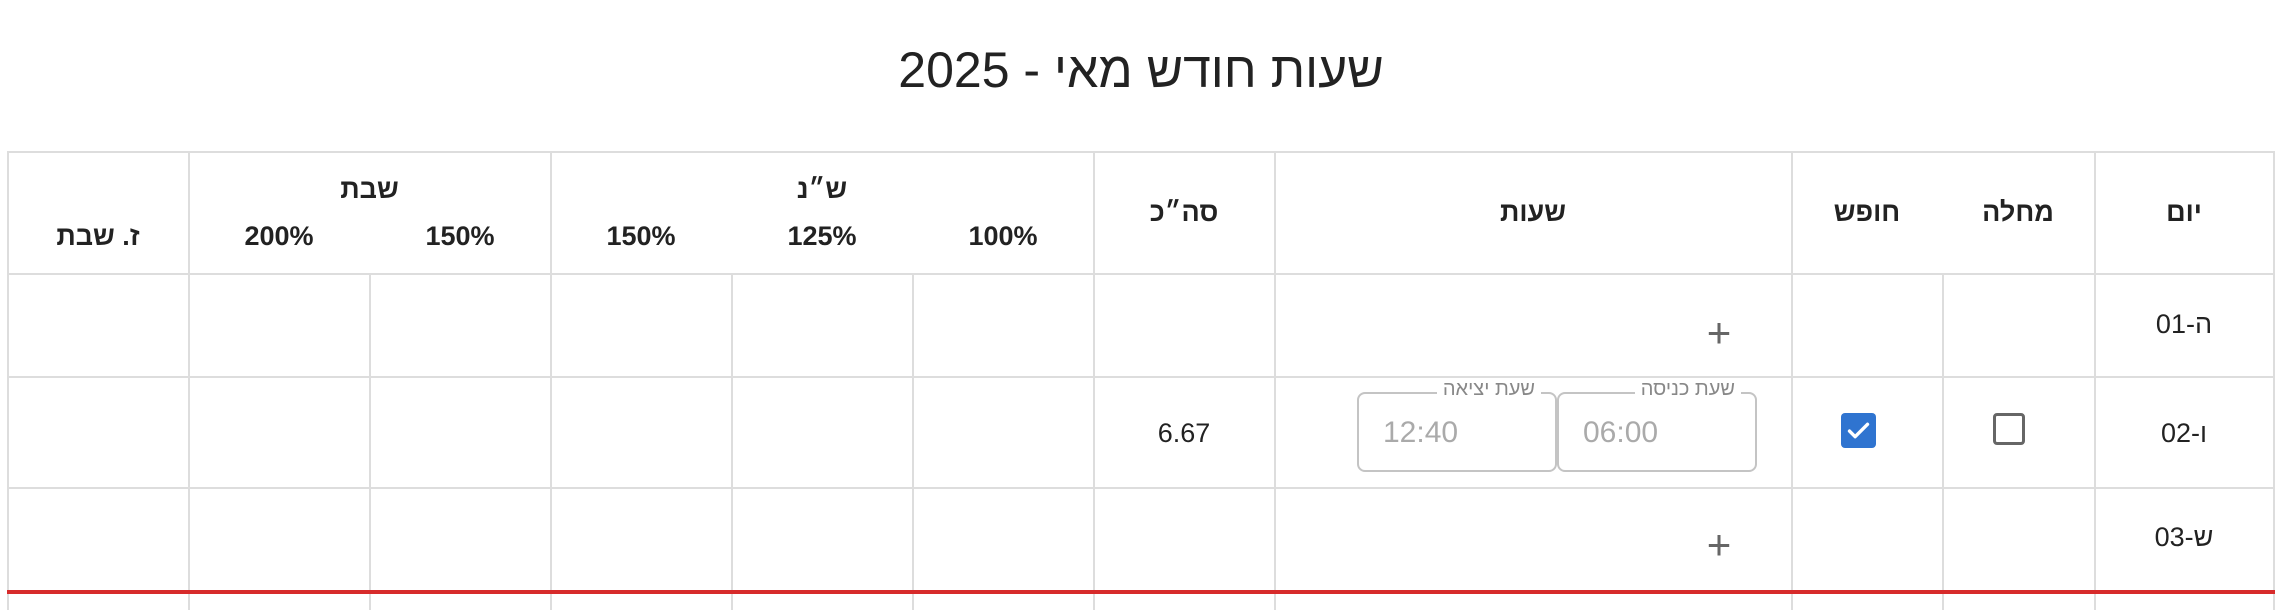 This screenshot has width=2282, height=610. Describe the element at coordinates (2018, 212) in the screenshot. I see `header-sick: מחלה` at that location.